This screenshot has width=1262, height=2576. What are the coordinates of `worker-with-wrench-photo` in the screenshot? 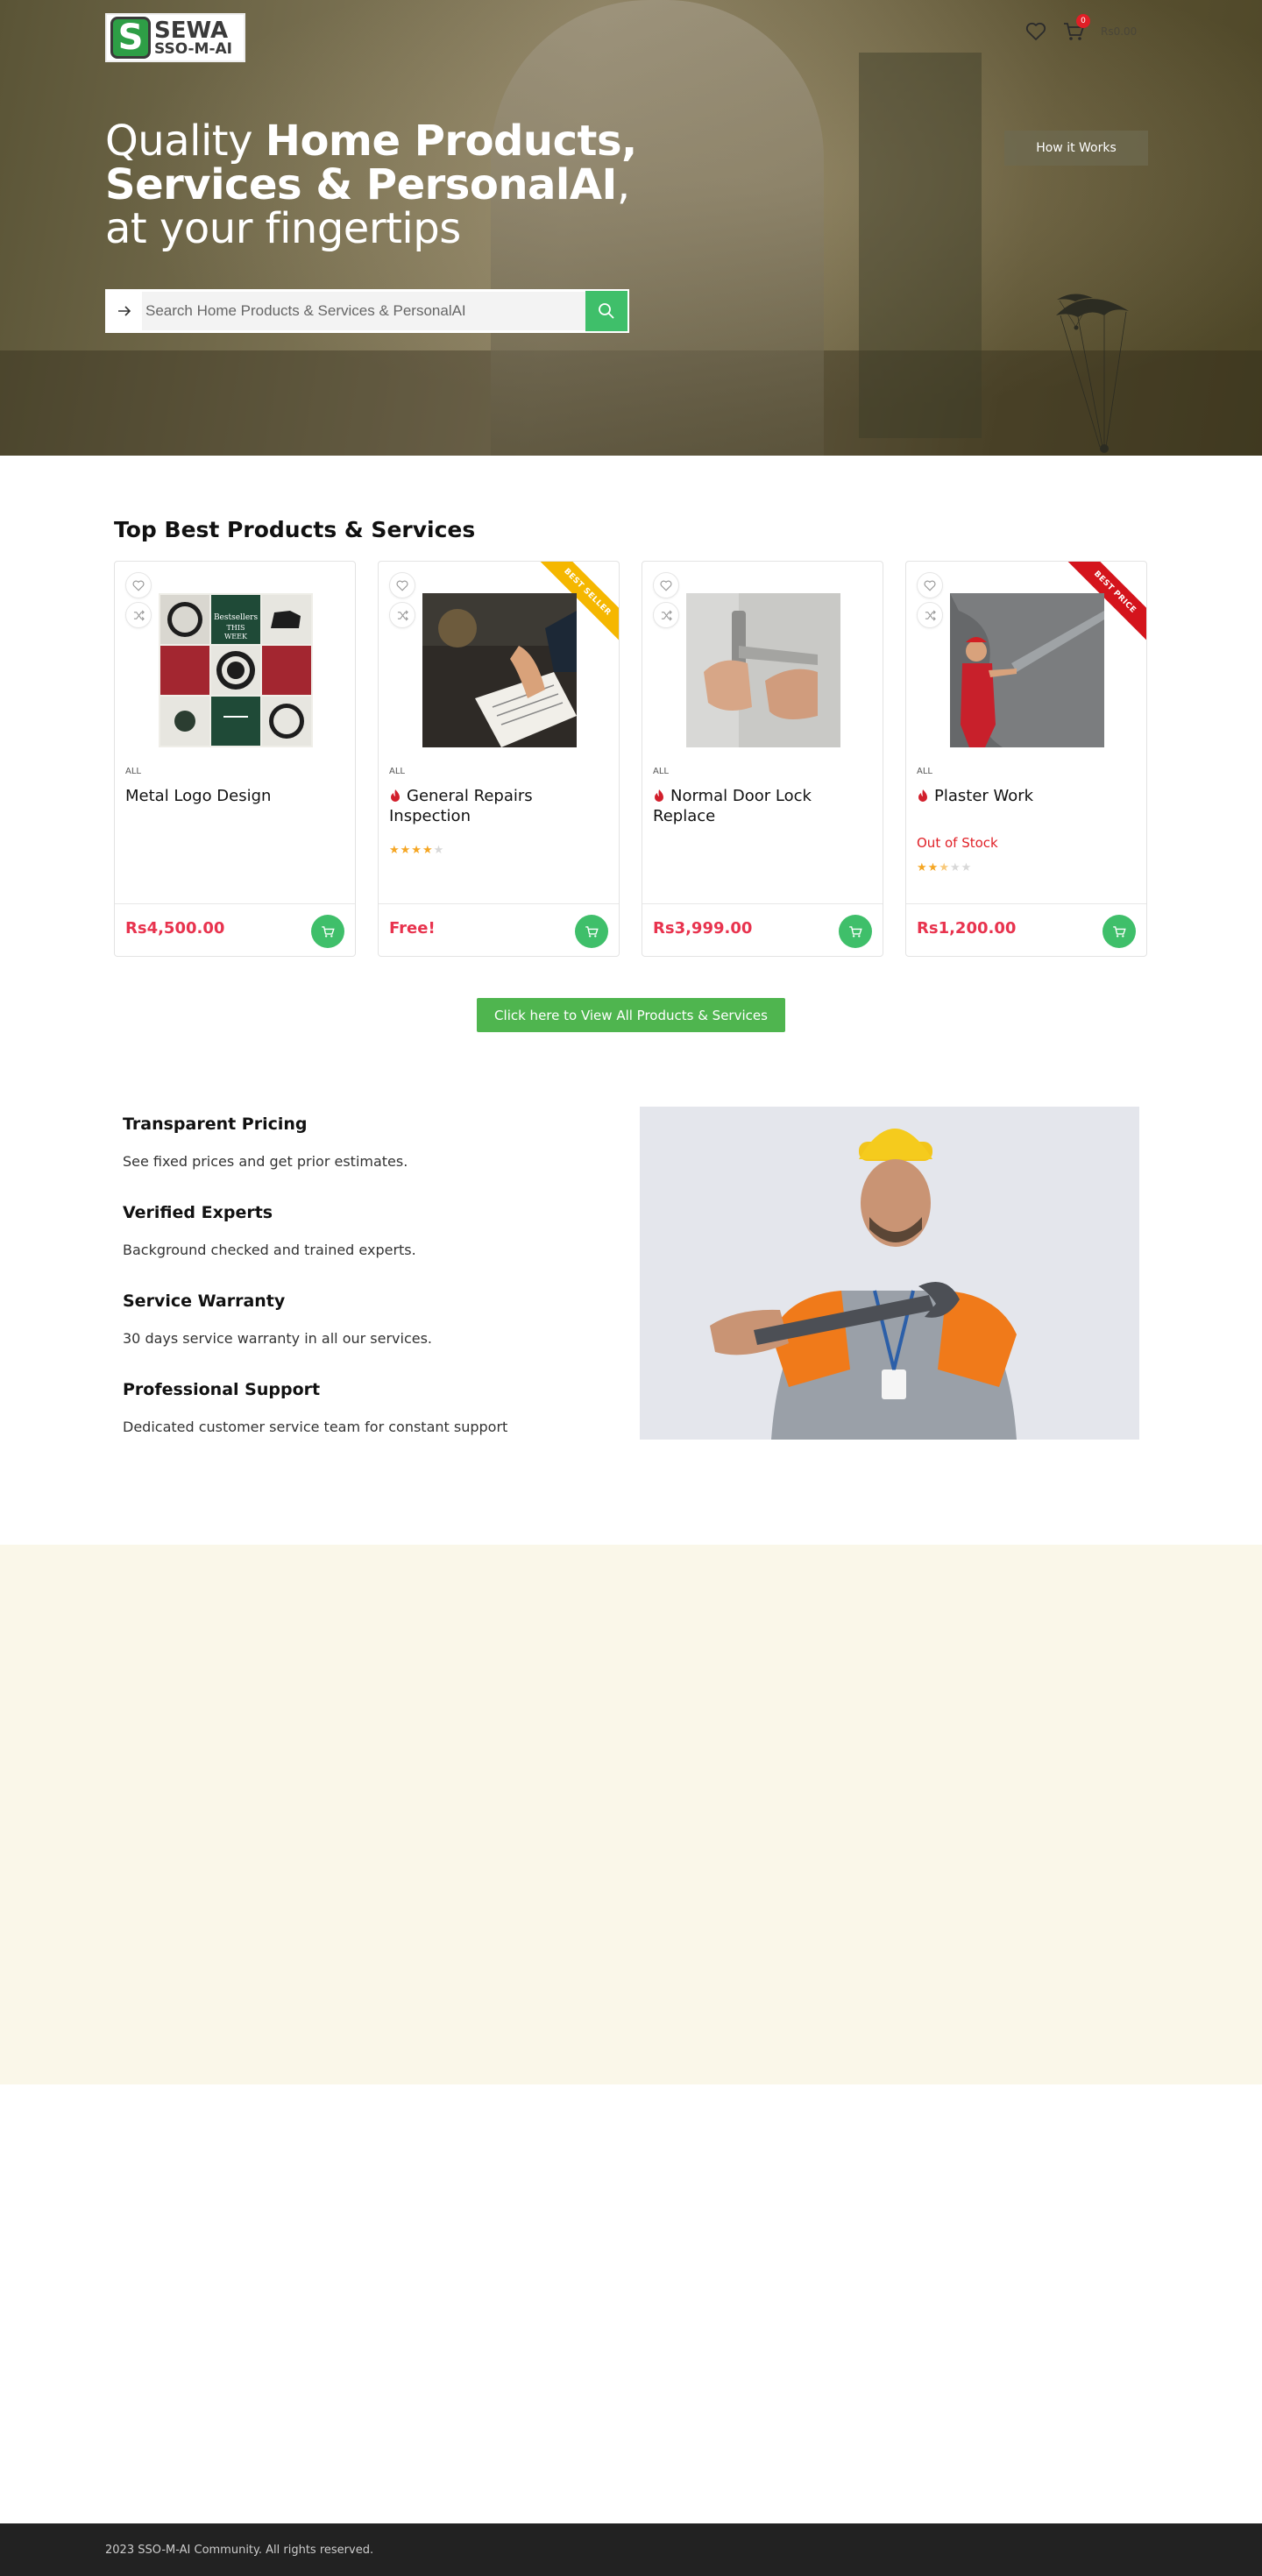 It's located at (889, 1273).